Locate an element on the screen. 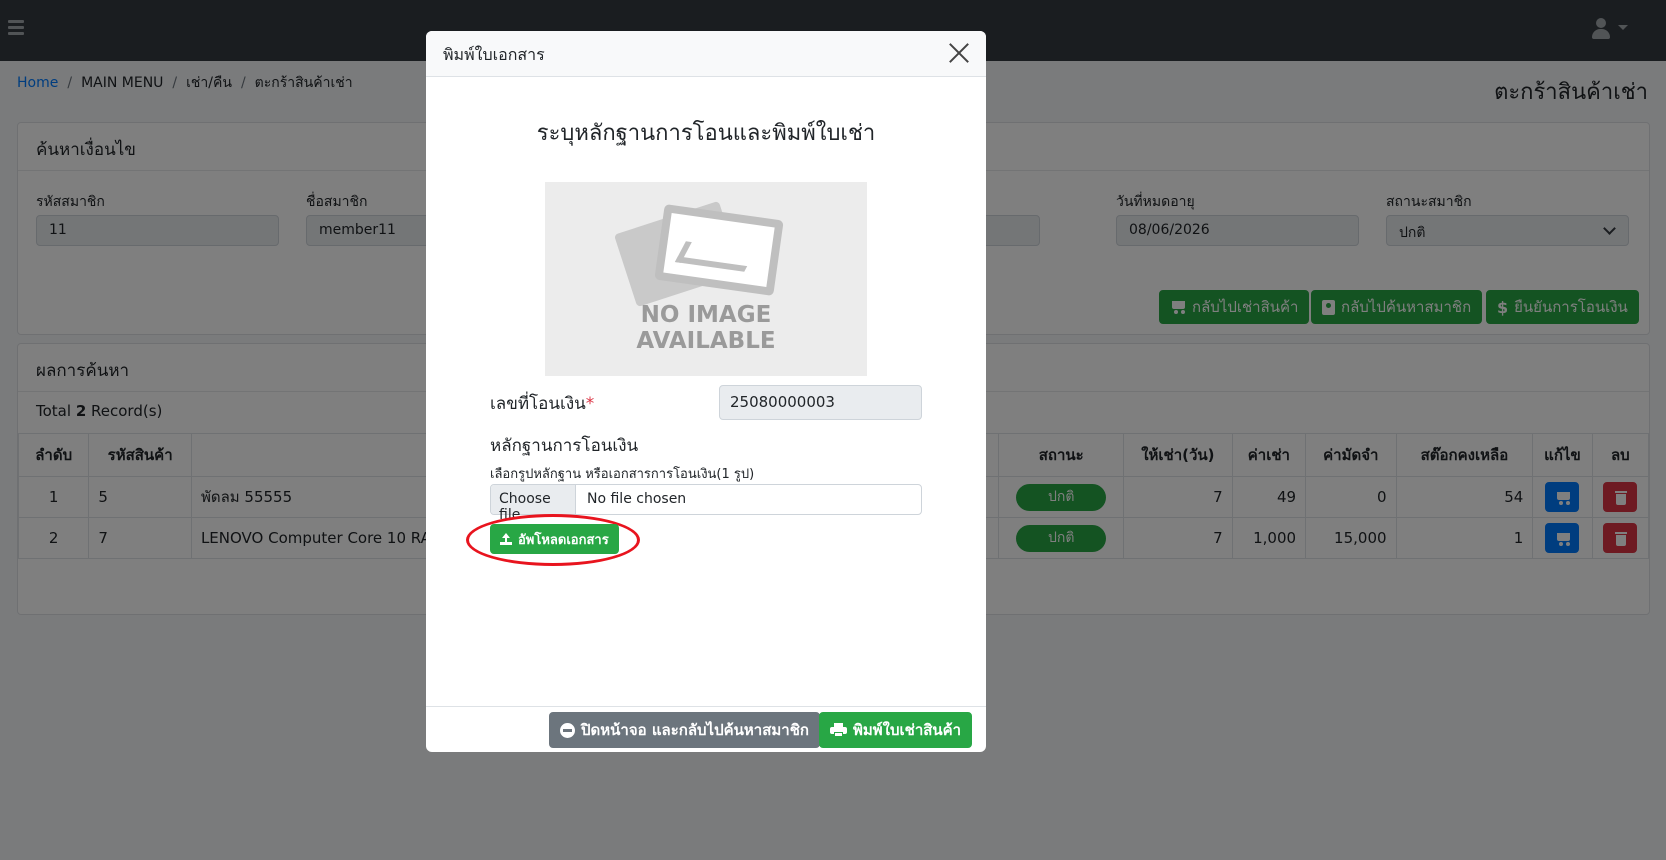  close-icon is located at coordinates (959, 53).